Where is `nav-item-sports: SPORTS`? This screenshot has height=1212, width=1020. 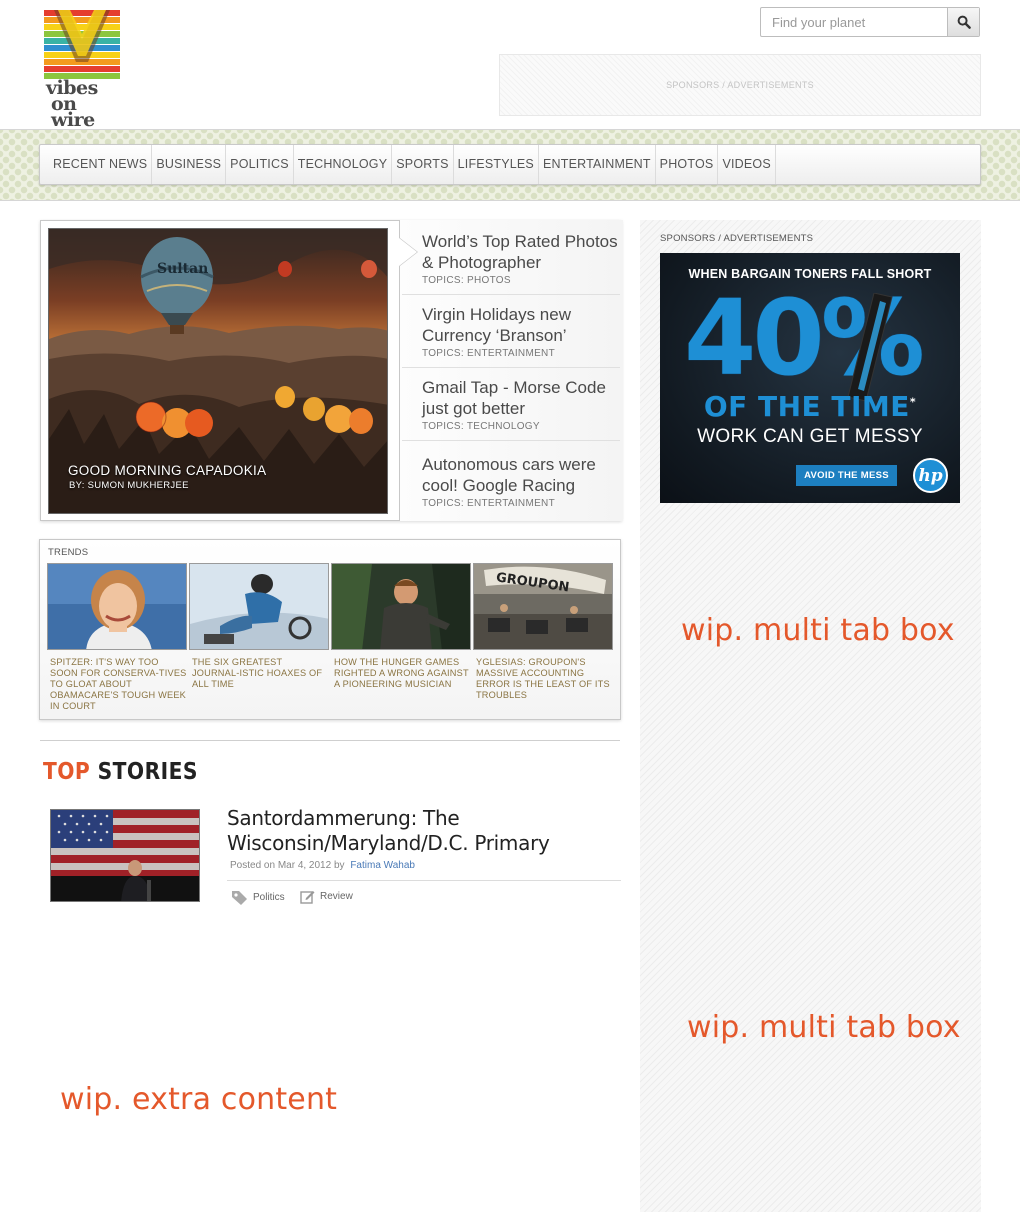 nav-item-sports: SPORTS is located at coordinates (423, 164).